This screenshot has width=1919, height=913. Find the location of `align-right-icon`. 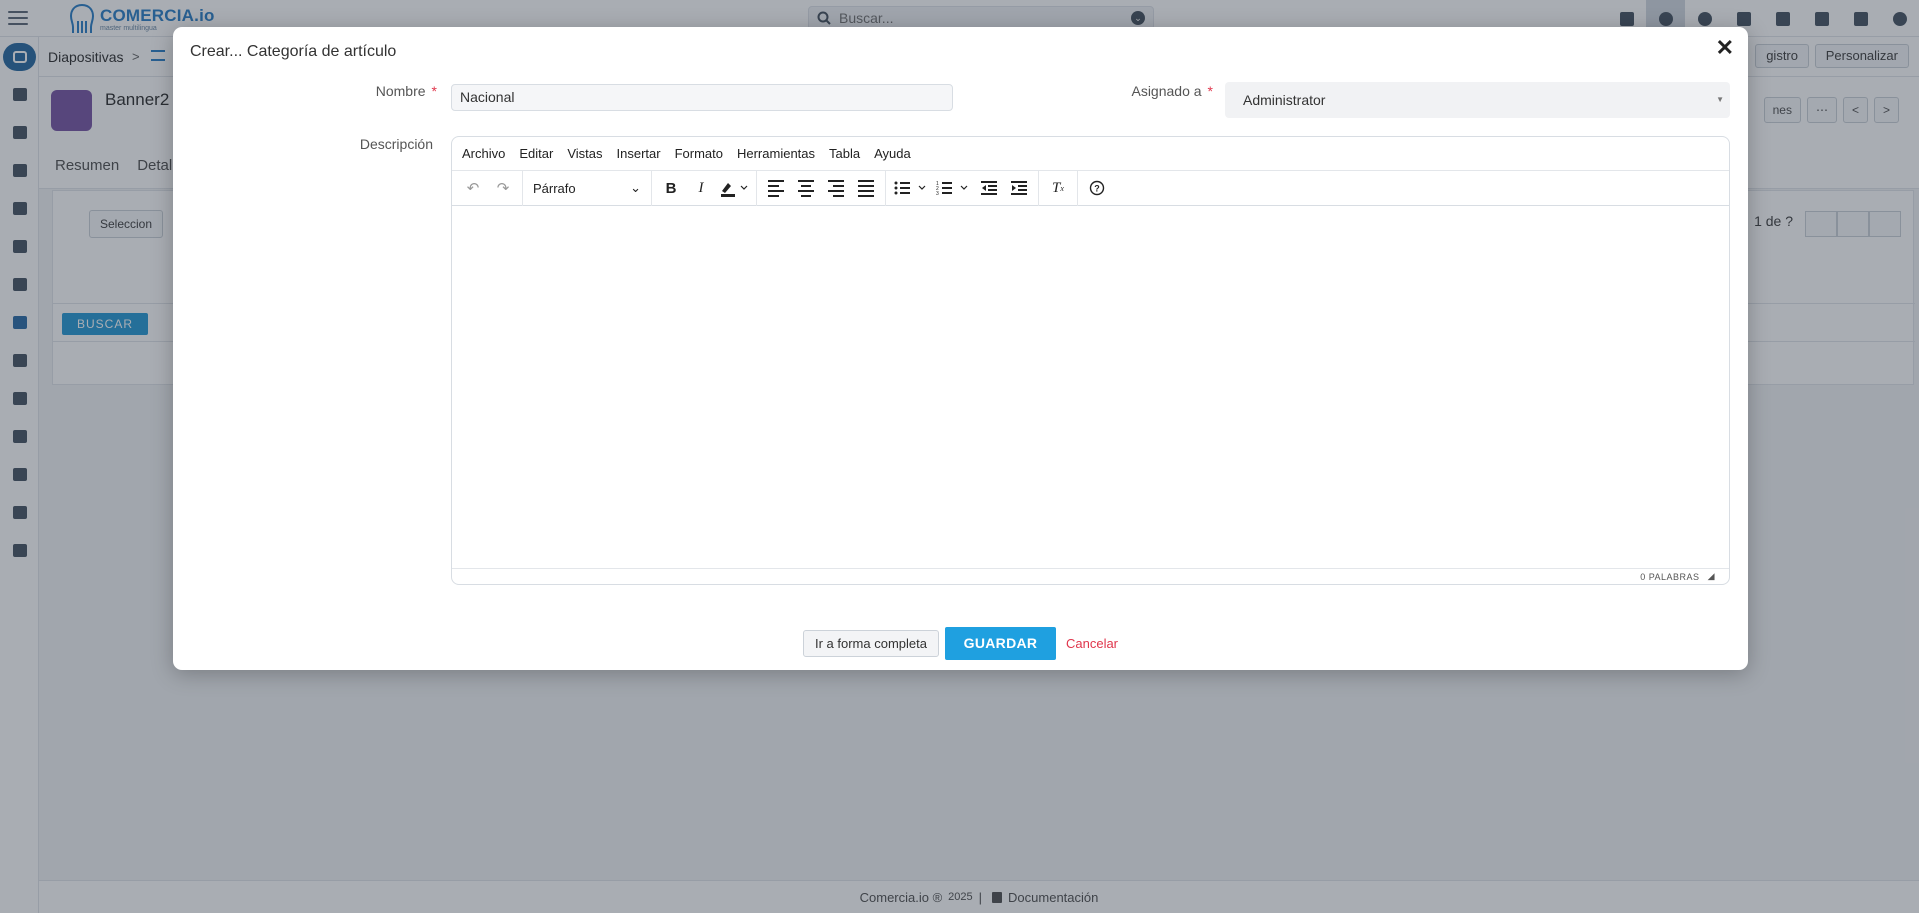

align-right-icon is located at coordinates (836, 188).